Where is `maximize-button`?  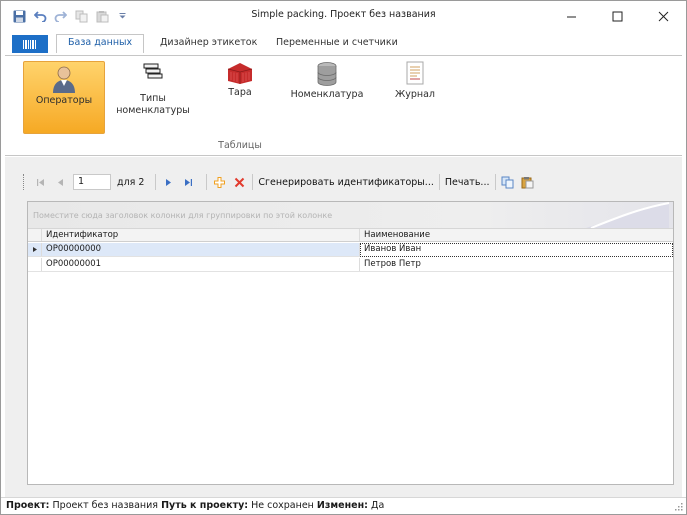
maximize-button is located at coordinates (617, 16).